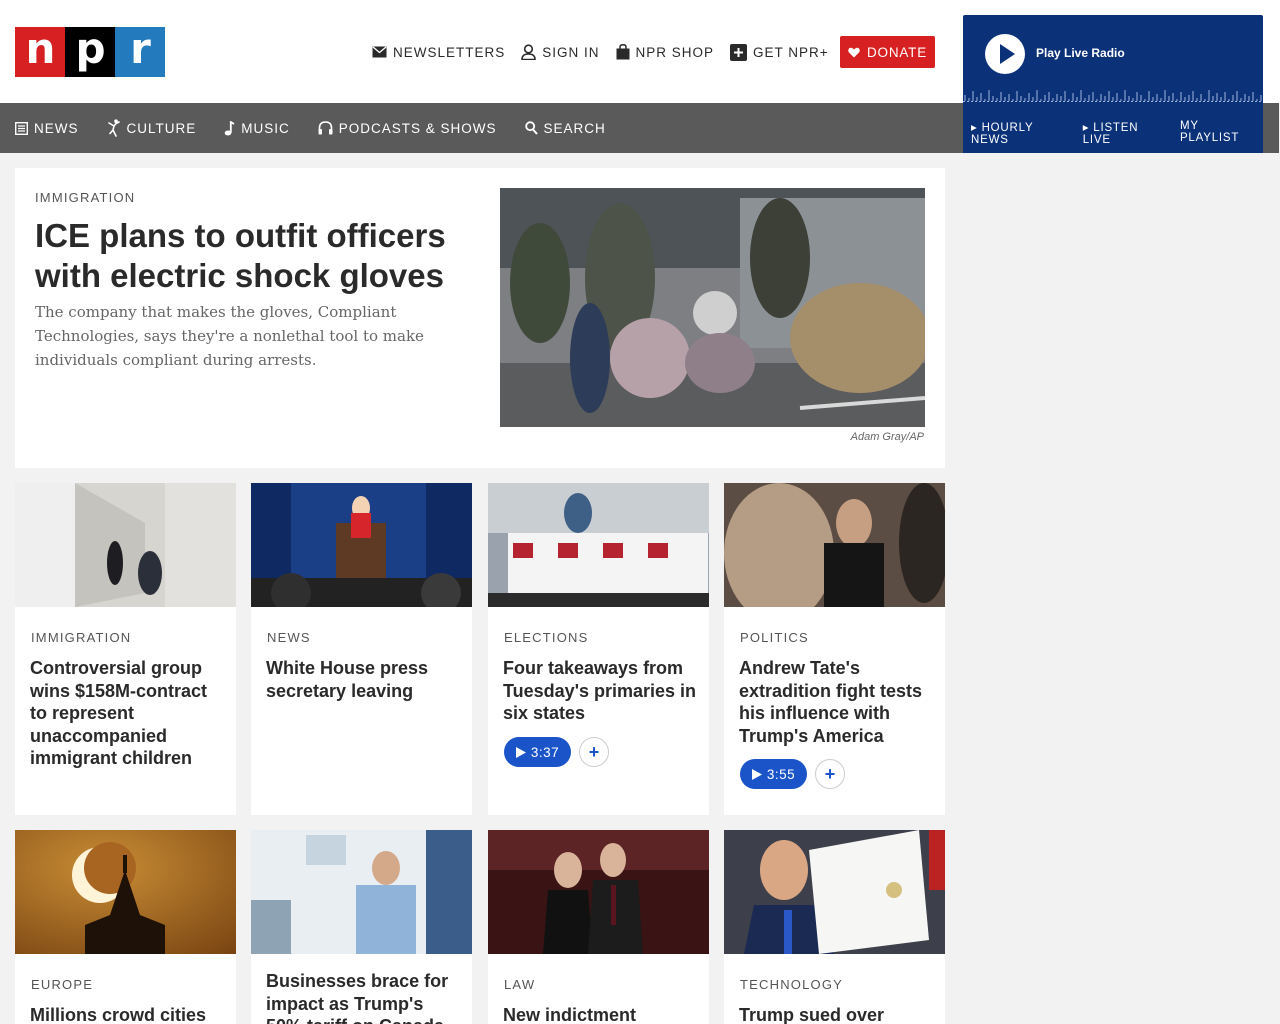 The width and height of the screenshot is (1280, 1024). What do you see at coordinates (113, 128) in the screenshot?
I see `dancer-icon` at bounding box center [113, 128].